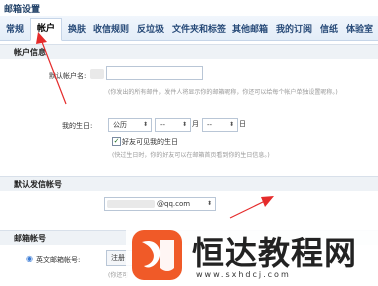  What do you see at coordinates (111, 28) in the screenshot?
I see `tab-receive-rules: 收信规则` at bounding box center [111, 28].